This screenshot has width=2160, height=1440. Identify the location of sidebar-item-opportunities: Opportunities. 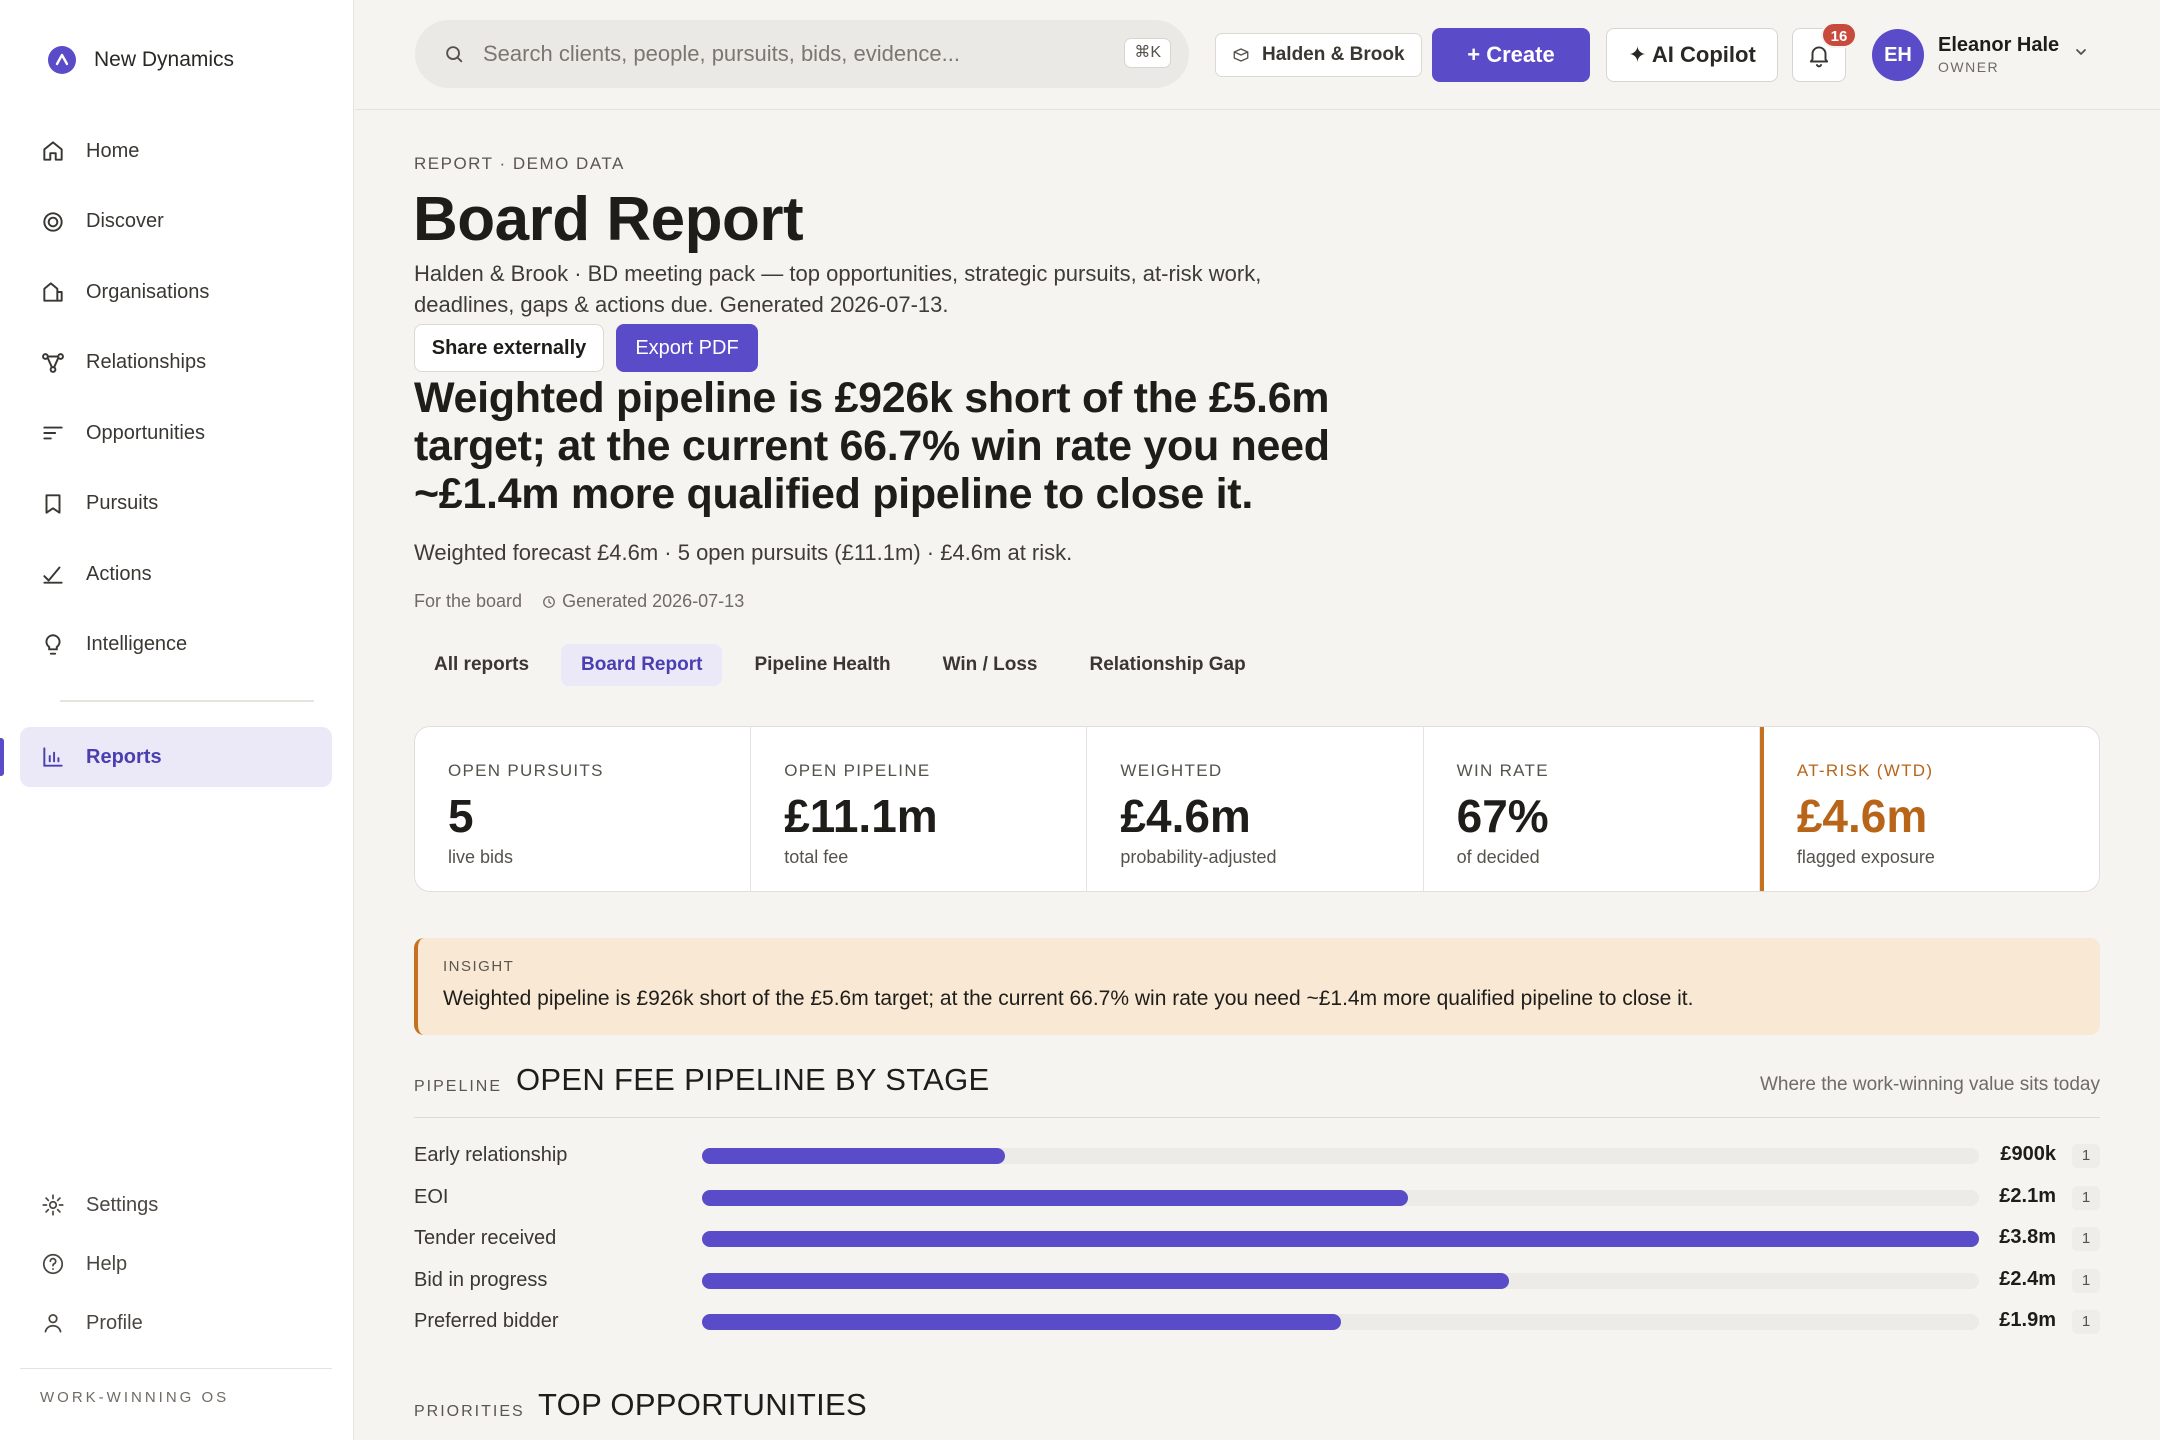
(176, 433).